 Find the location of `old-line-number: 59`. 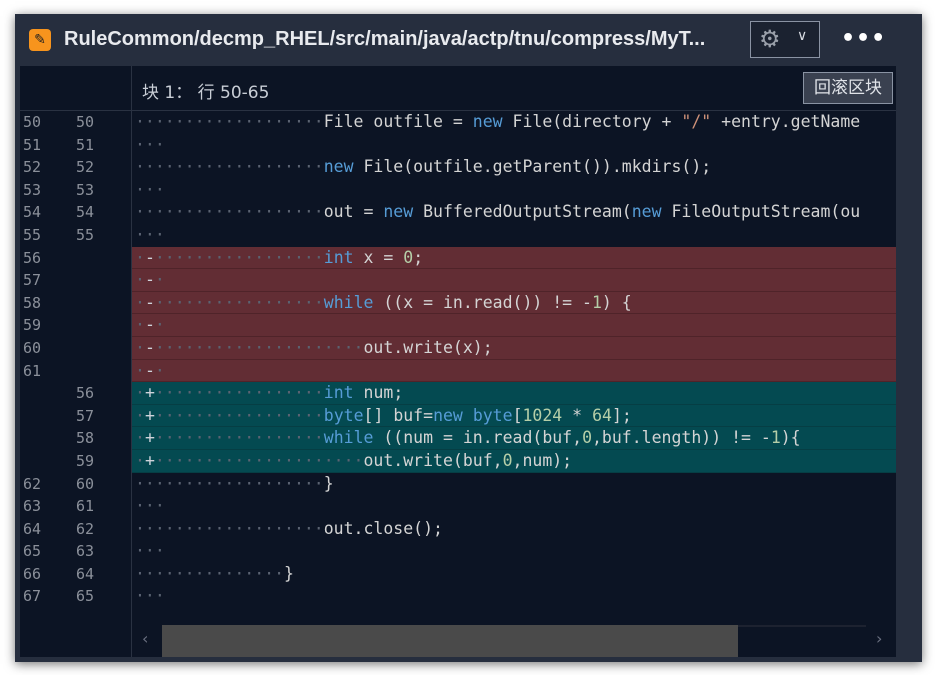

old-line-number: 59 is located at coordinates (32, 325).